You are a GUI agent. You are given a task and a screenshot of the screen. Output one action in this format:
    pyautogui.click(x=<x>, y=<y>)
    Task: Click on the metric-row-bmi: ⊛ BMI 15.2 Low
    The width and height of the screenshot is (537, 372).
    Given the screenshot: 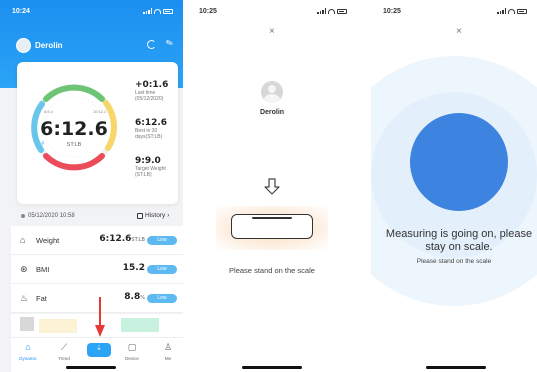 What is the action you would take?
    pyautogui.click(x=97, y=269)
    